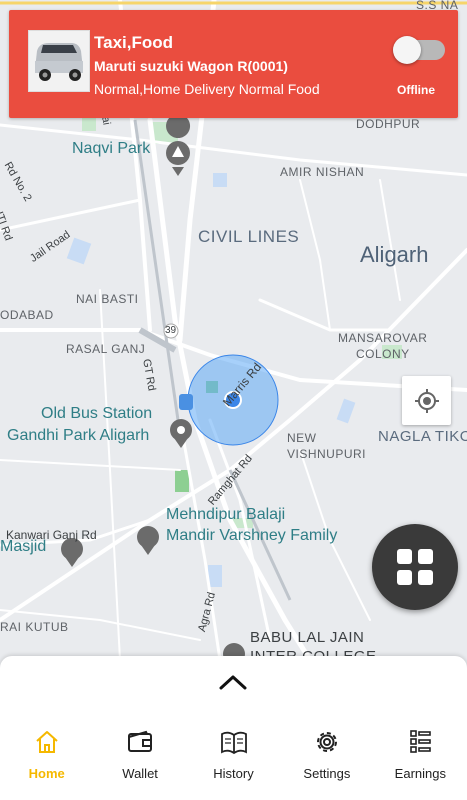 This screenshot has height=800, width=467. What do you see at coordinates (326, 758) in the screenshot?
I see `nav-item-settings: Settings` at bounding box center [326, 758].